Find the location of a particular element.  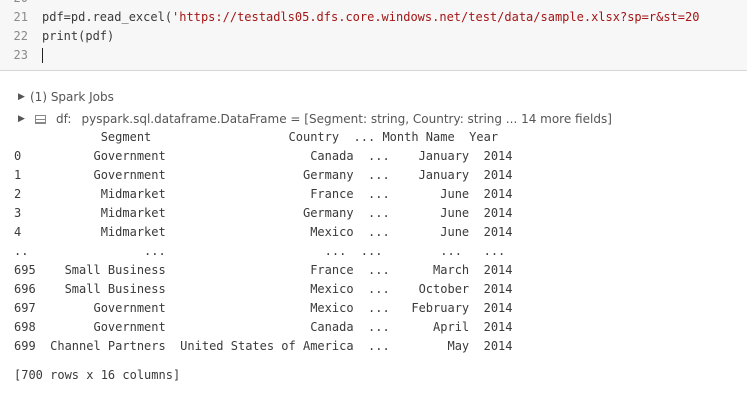

dataframe-name: df: is located at coordinates (64, 119).